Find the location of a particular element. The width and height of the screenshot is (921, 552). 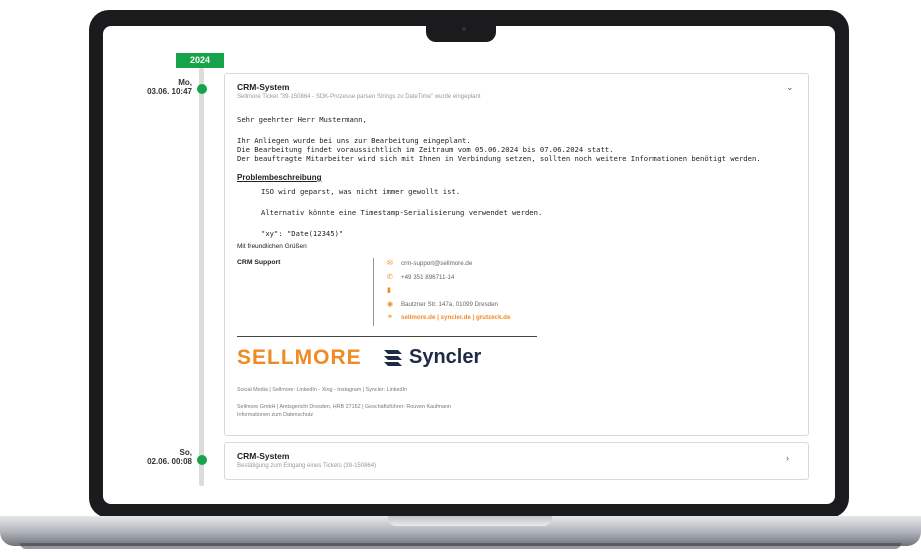

contact-phone: +49 351 896711-14 is located at coordinates (427, 277).